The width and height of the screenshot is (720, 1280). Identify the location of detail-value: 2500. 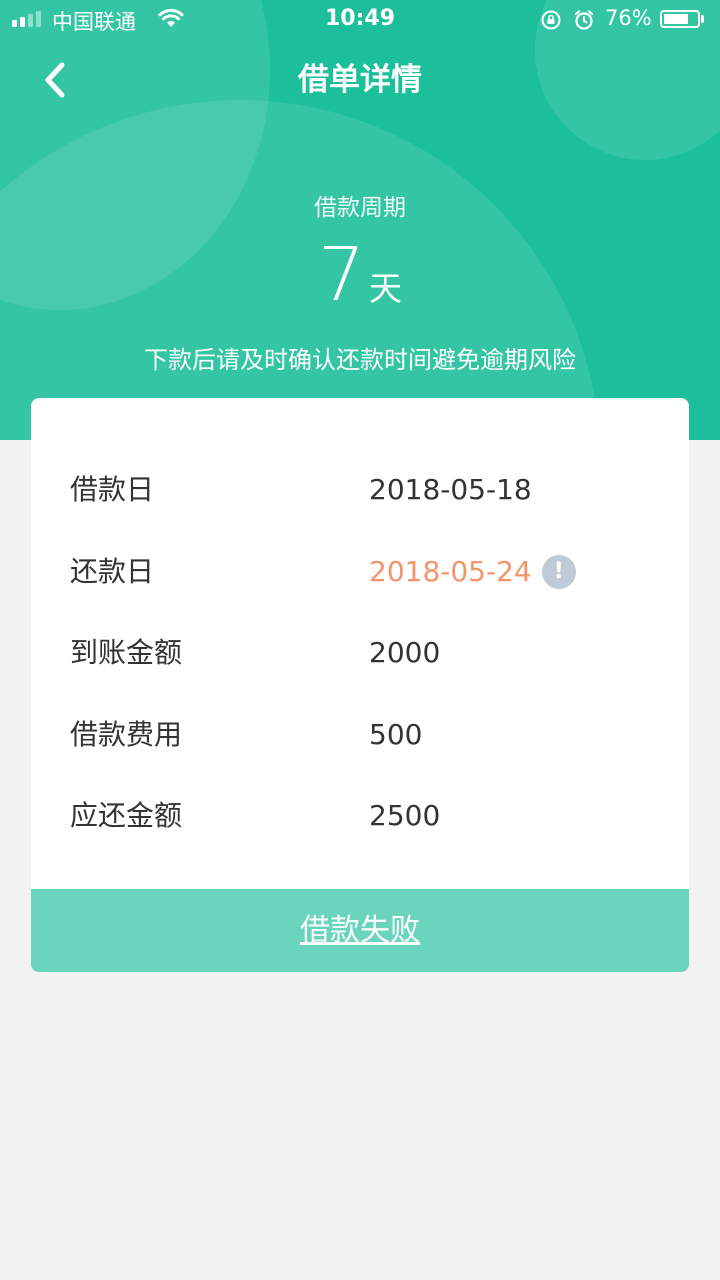
(404, 816).